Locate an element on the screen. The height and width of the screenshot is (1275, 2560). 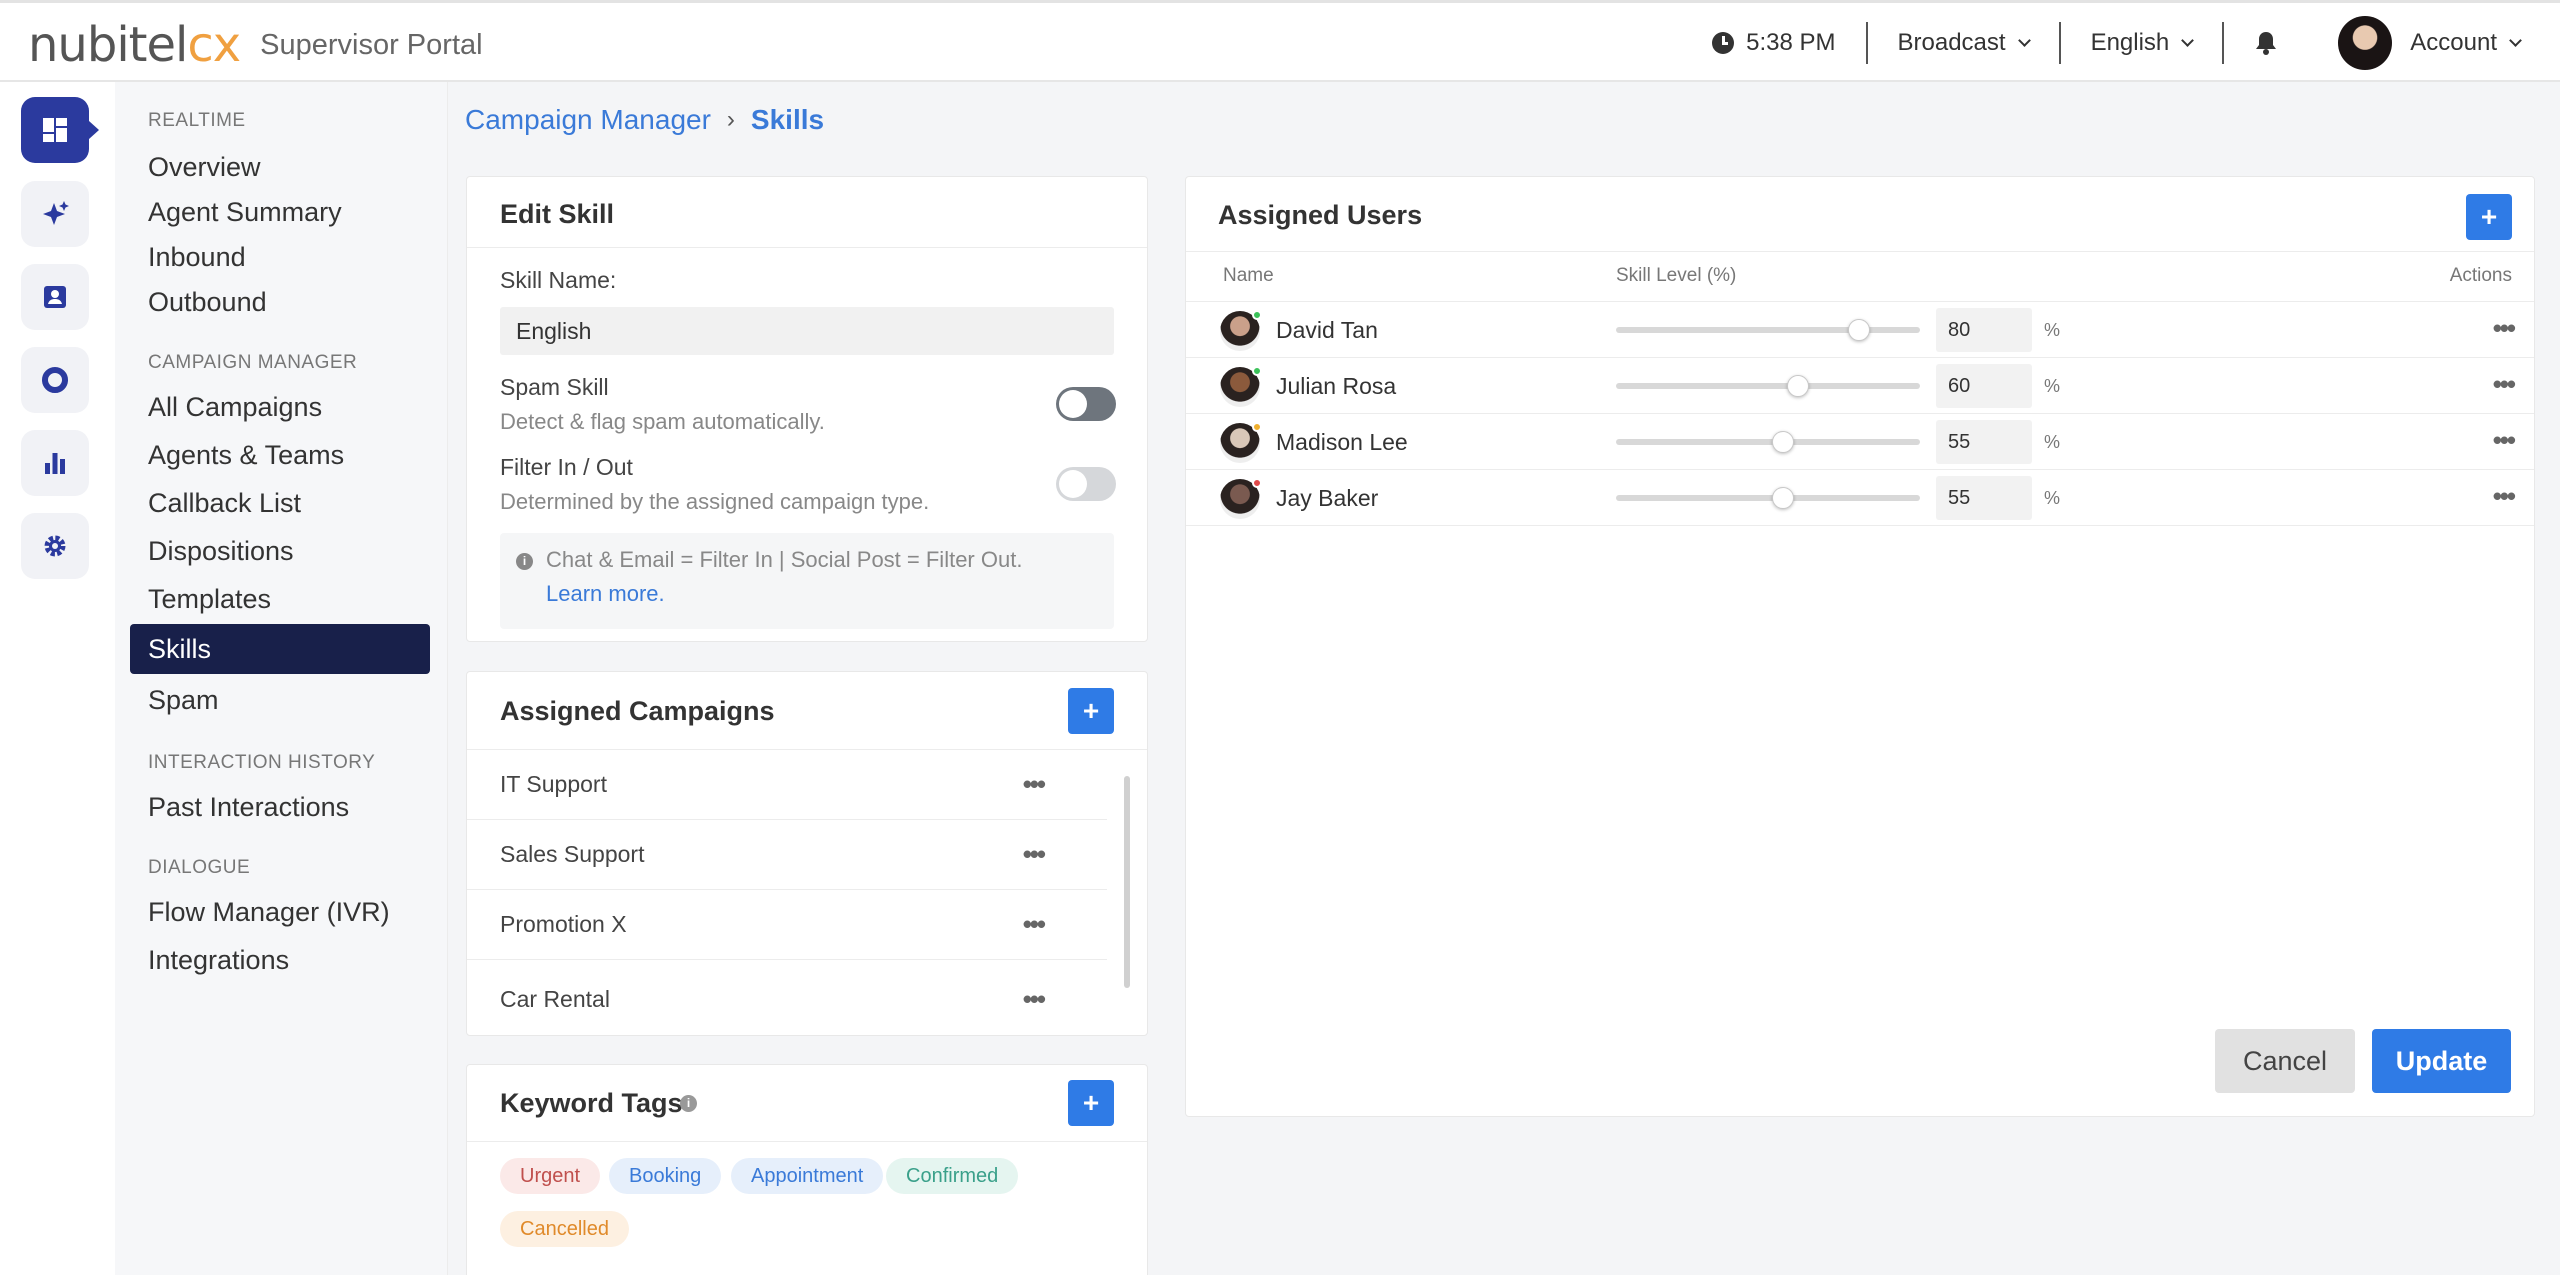
campaign-name: Sales Support is located at coordinates (572, 854).